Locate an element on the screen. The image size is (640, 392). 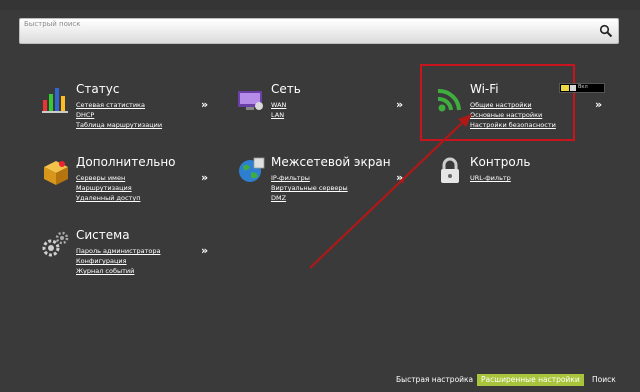
firewall-title: Межсетевой экран is located at coordinates (331, 162).